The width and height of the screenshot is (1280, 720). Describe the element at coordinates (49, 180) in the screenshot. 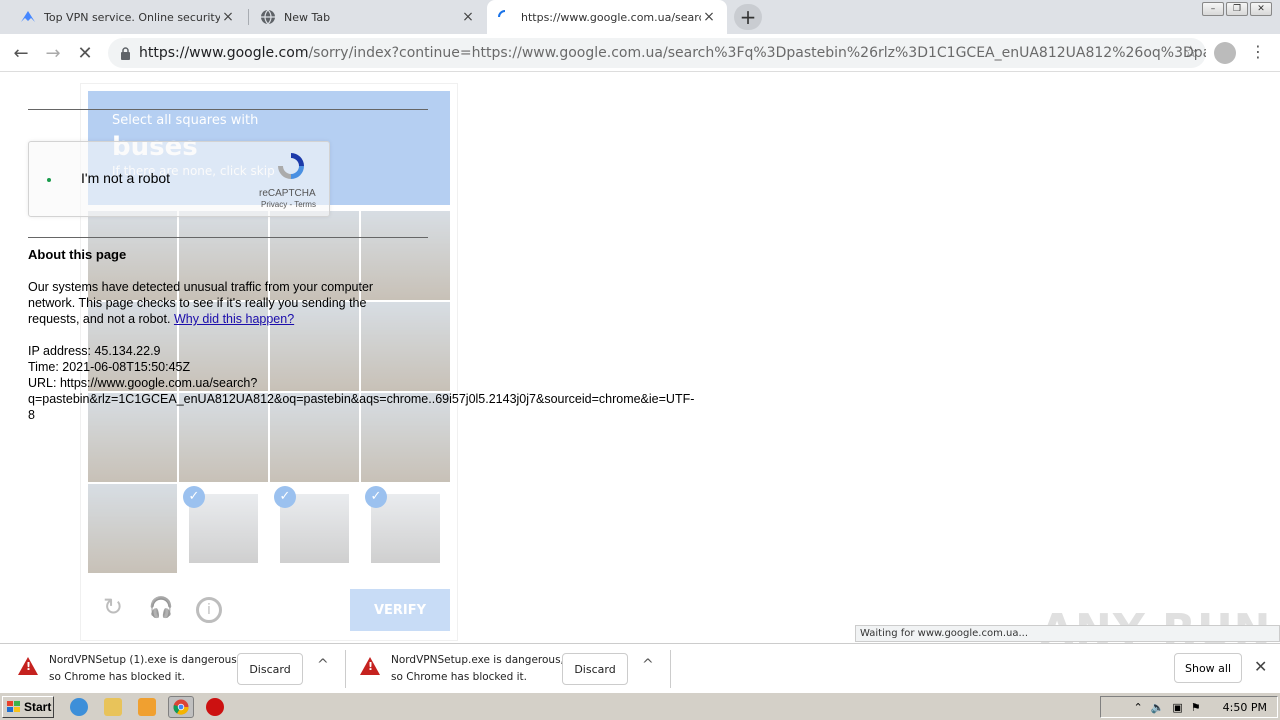

I see `recaptcha-spinner-icon` at that location.